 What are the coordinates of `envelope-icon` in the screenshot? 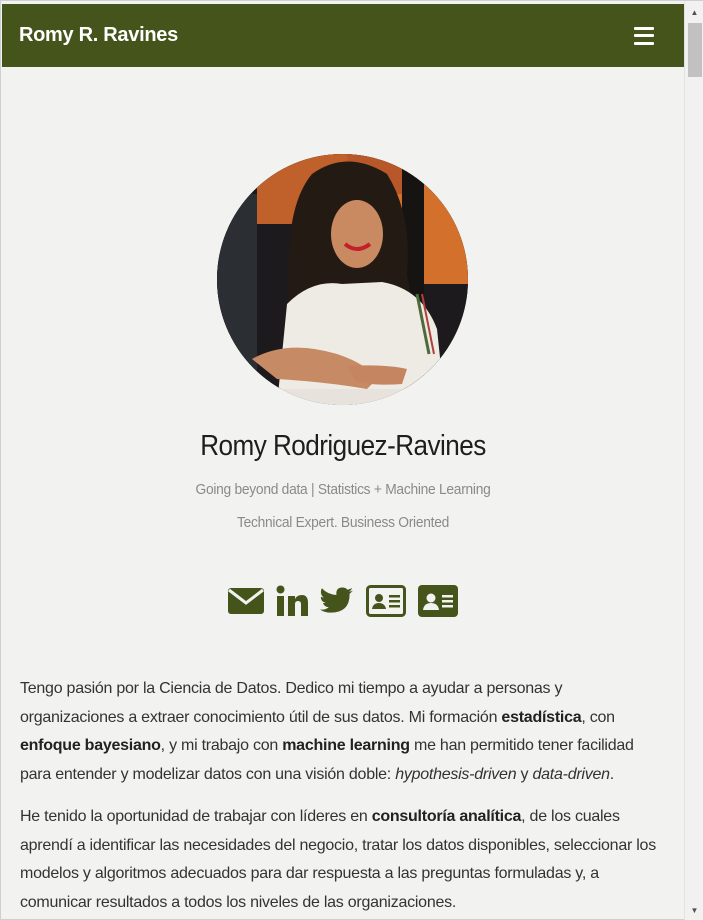 It's located at (246, 601).